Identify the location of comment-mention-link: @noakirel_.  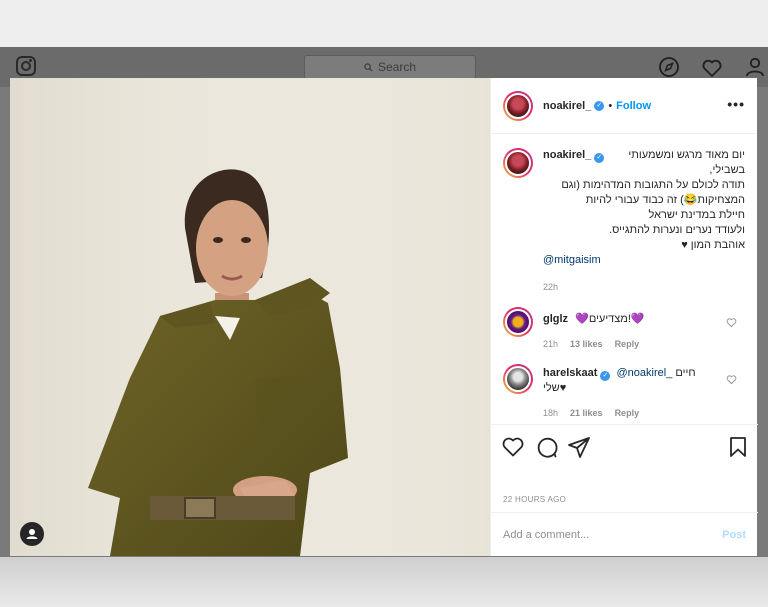
(645, 373).